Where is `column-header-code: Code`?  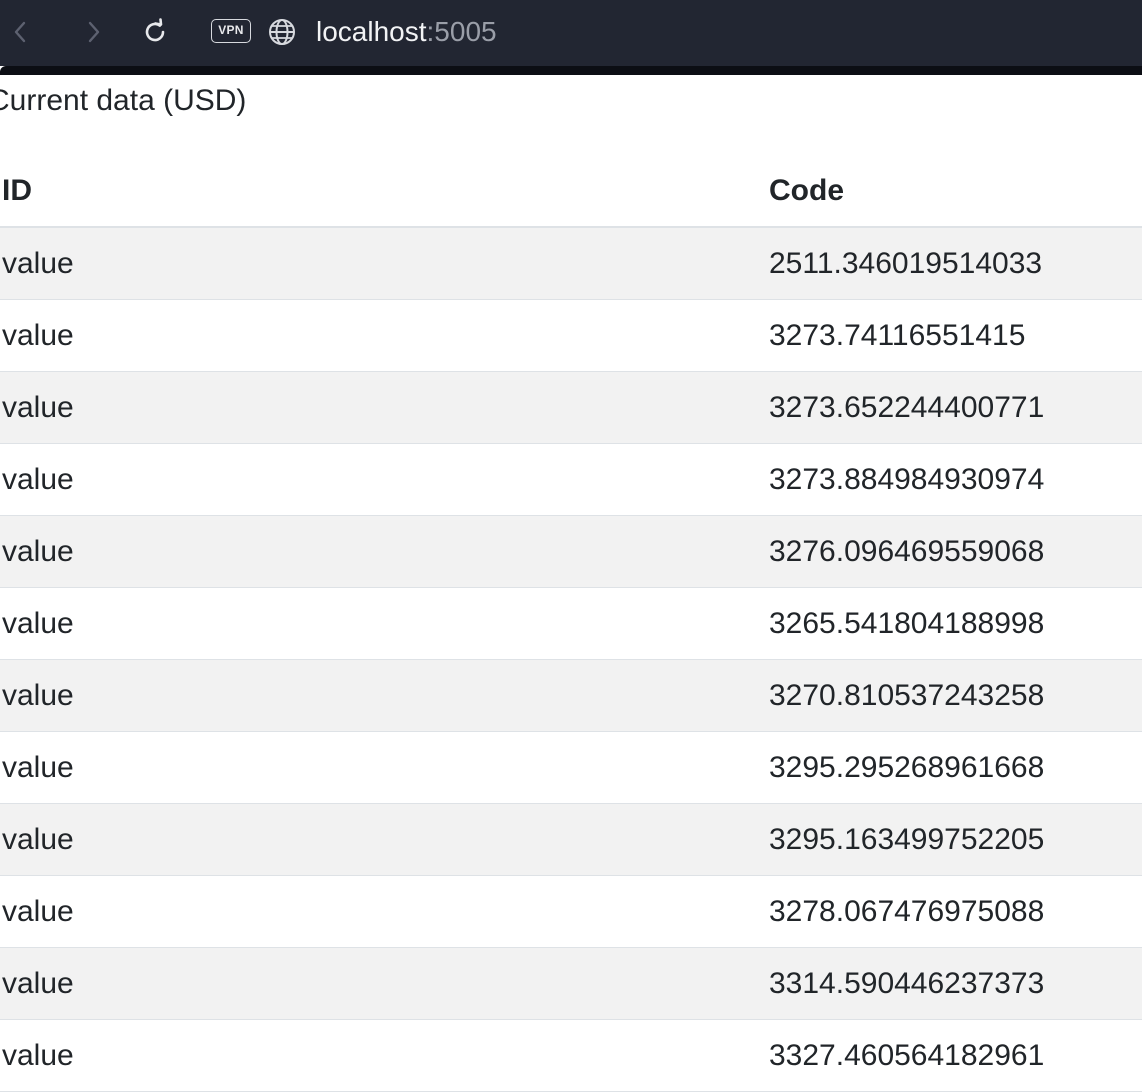 column-header-code: Code is located at coordinates (955, 191).